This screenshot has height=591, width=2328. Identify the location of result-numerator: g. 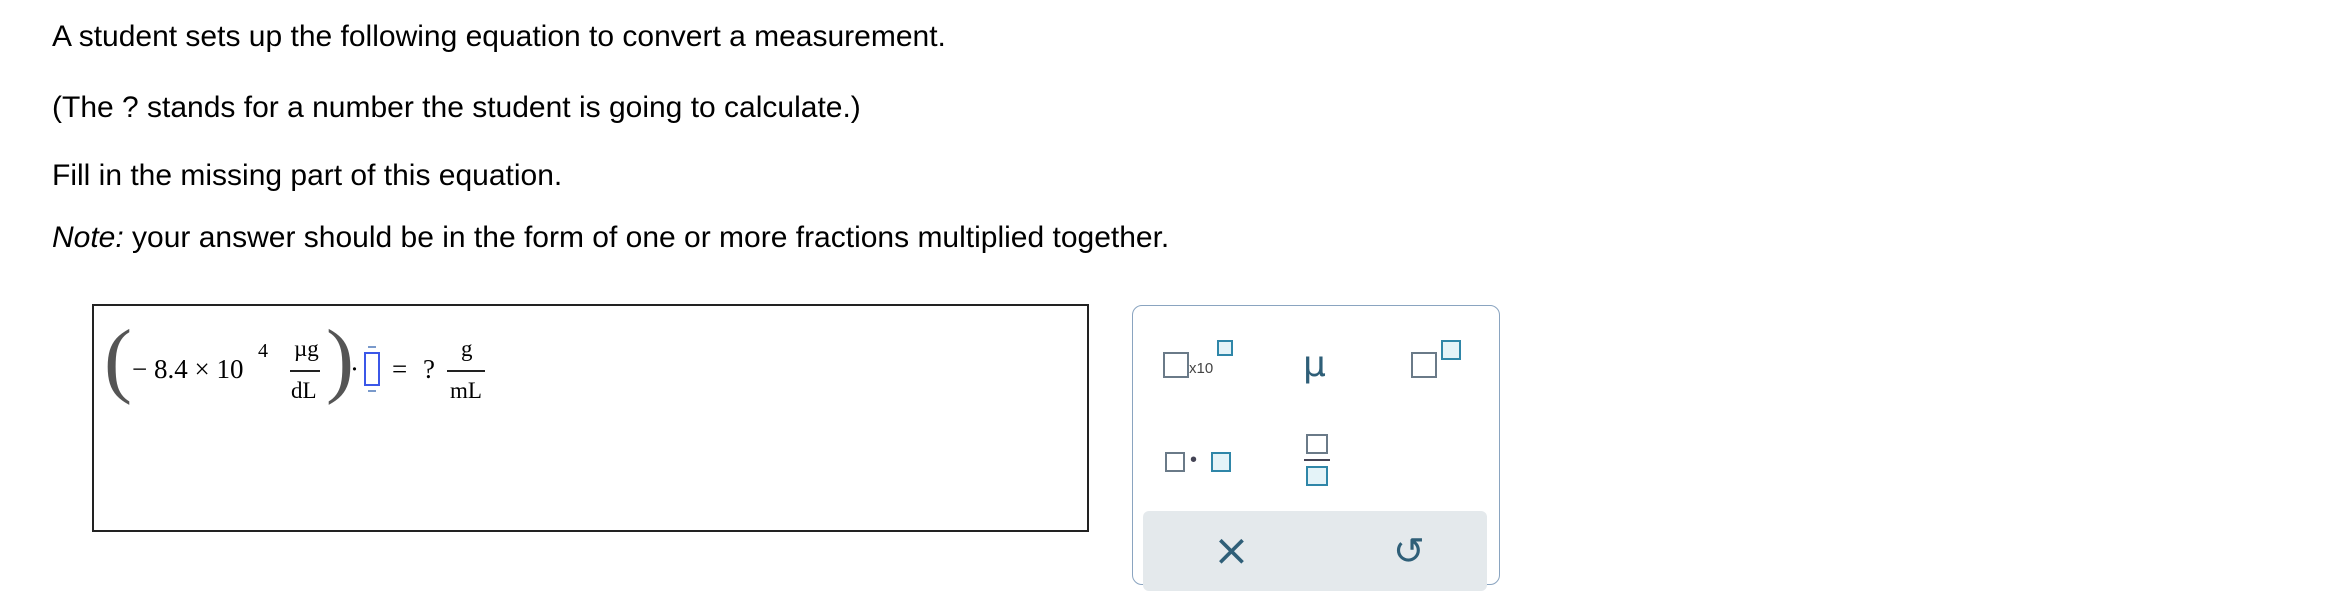
(467, 348).